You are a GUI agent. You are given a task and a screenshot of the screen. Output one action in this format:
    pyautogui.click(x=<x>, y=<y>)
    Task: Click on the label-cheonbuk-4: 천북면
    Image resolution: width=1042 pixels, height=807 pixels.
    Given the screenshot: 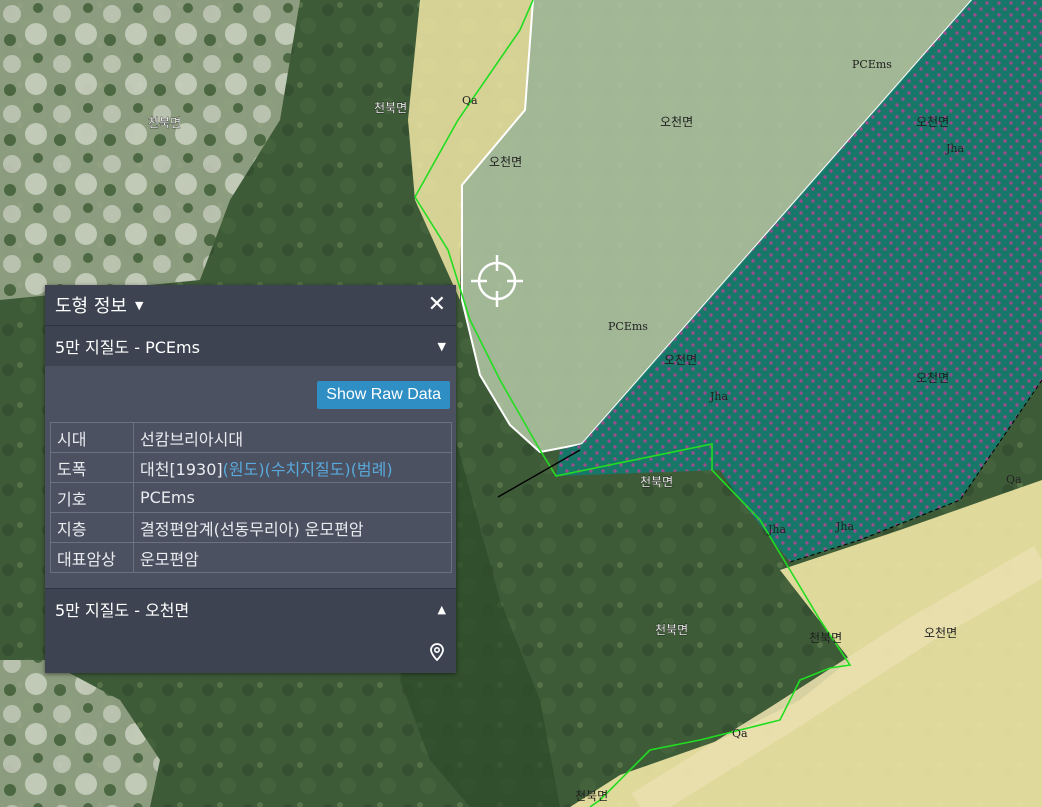 What is the action you would take?
    pyautogui.click(x=671, y=629)
    